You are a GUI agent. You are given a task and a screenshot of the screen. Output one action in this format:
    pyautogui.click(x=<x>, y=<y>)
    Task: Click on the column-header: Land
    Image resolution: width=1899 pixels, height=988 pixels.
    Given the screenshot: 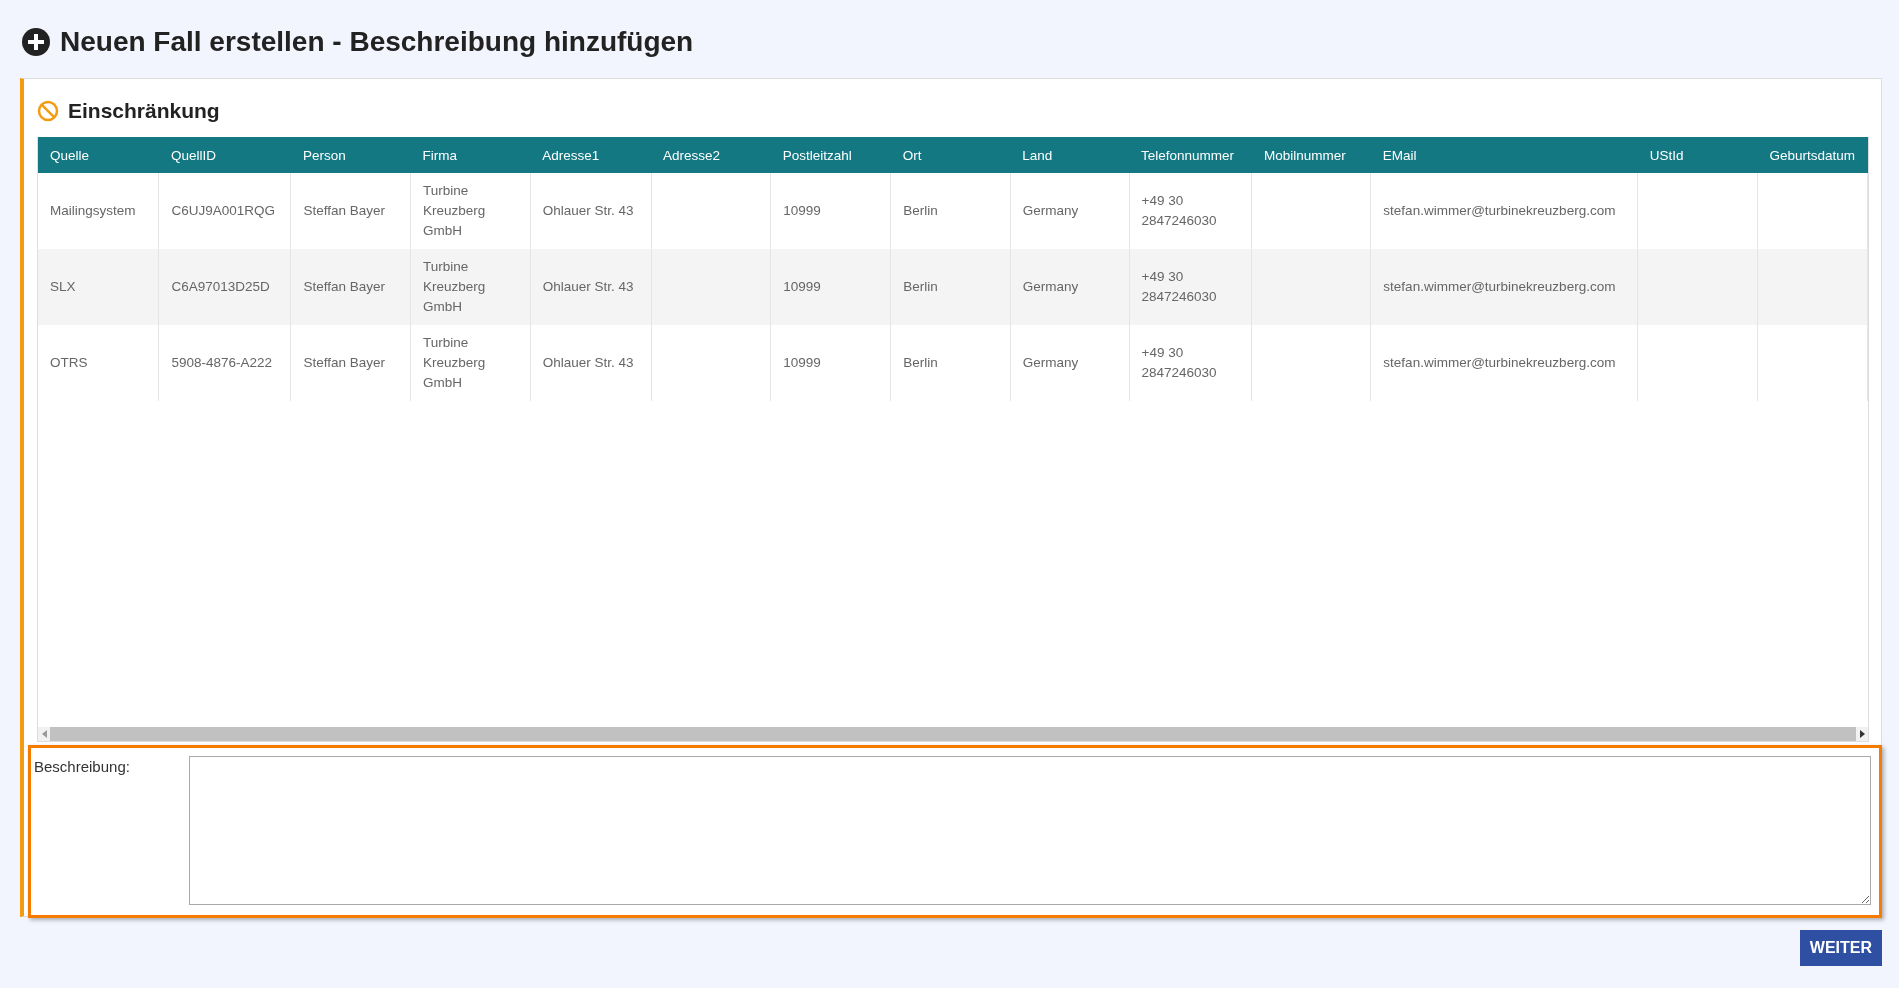 What is the action you would take?
    pyautogui.click(x=1069, y=155)
    